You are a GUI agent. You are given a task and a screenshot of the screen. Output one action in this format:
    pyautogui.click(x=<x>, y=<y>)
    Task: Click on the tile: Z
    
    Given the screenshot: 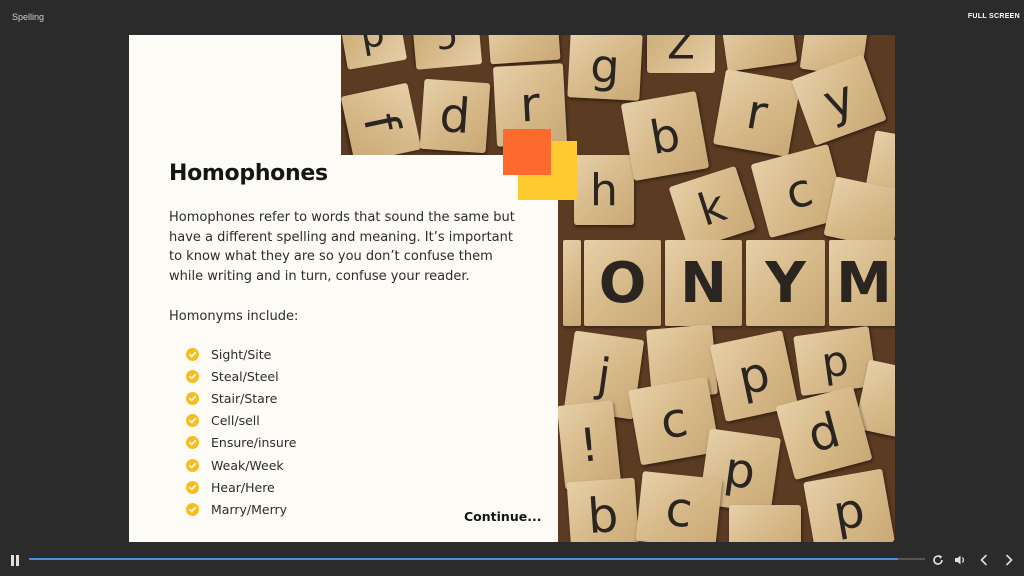 What is the action you would take?
    pyautogui.click(x=681, y=54)
    